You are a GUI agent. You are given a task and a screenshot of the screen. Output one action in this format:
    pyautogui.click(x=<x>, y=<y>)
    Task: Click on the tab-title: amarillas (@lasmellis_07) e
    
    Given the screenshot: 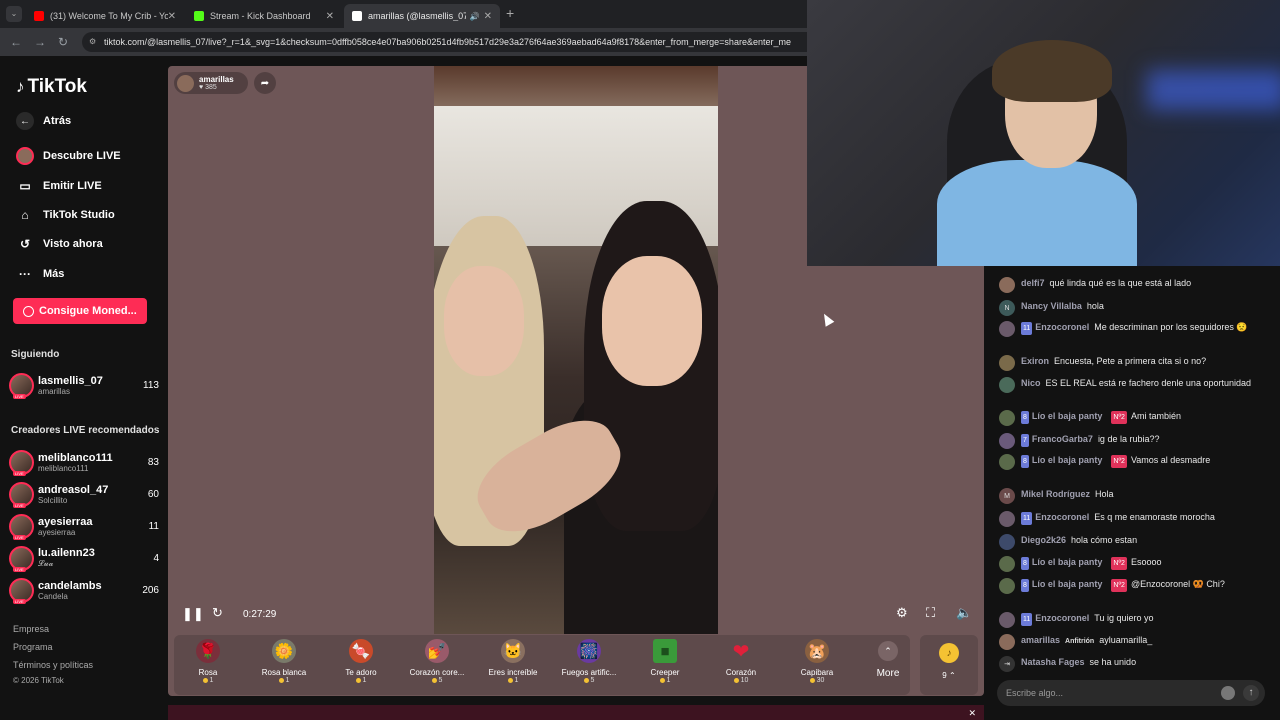 What is the action you would take?
    pyautogui.click(x=417, y=16)
    